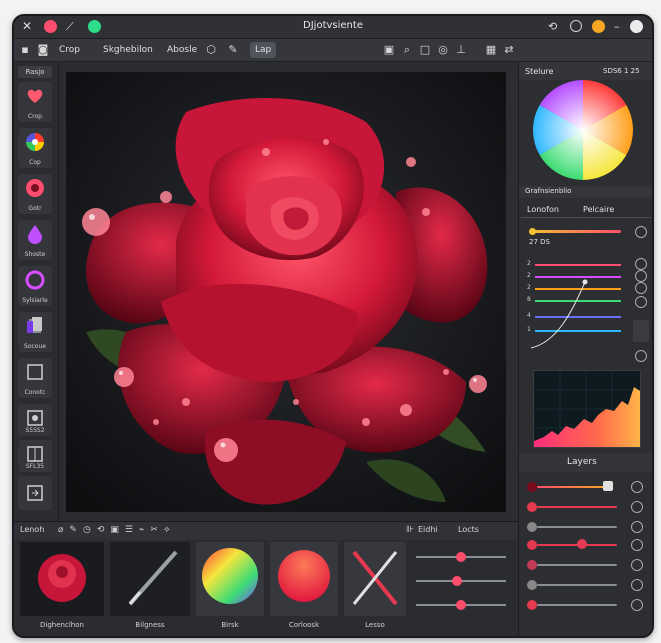 This screenshot has width=661, height=643. I want to click on crop-tool: Crop, so click(69, 50).